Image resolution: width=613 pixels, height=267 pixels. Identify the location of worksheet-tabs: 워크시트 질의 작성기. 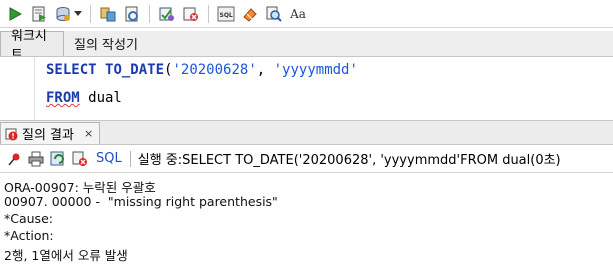
(306, 46).